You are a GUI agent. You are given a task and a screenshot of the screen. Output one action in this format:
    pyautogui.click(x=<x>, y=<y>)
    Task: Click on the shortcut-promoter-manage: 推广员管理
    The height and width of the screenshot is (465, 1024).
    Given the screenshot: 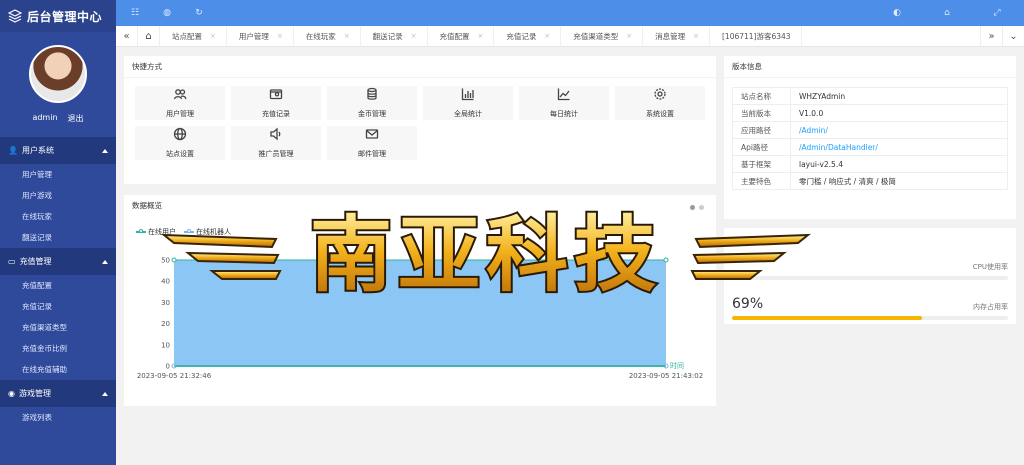 What is the action you would take?
    pyautogui.click(x=276, y=143)
    